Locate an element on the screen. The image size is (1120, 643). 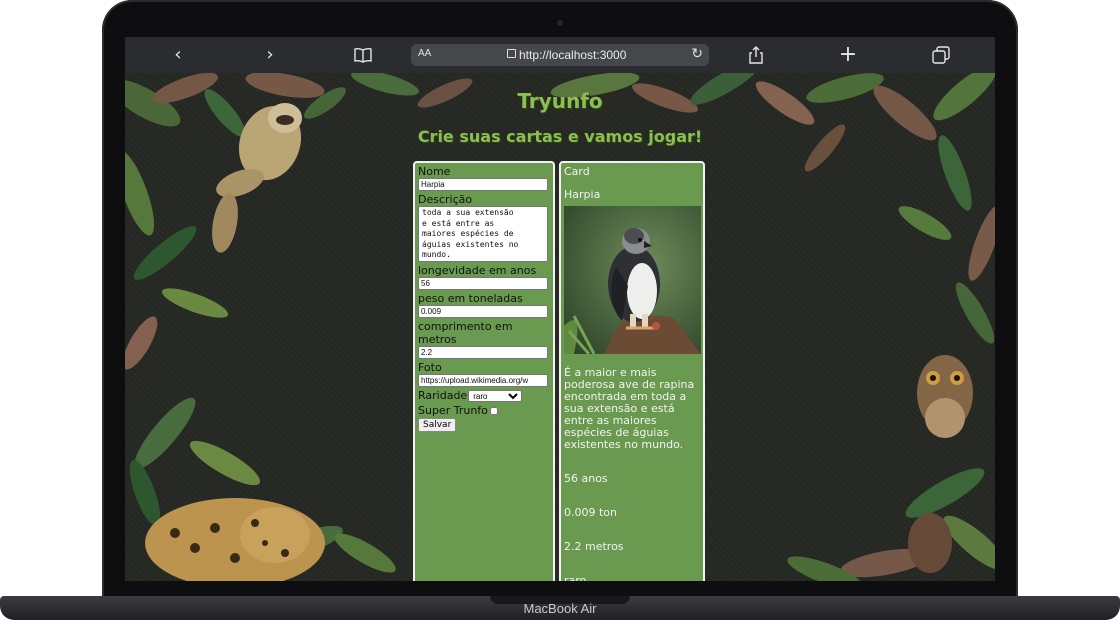
lock-icon is located at coordinates (511, 53).